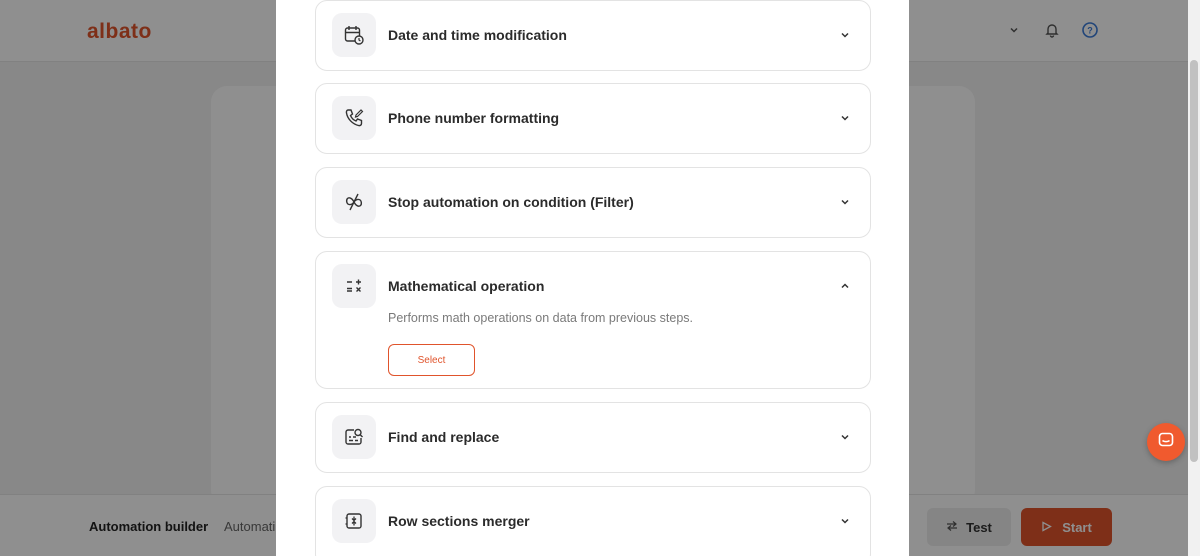 Image resolution: width=1200 pixels, height=556 pixels. I want to click on scrollbar-thumb, so click(1194, 261).